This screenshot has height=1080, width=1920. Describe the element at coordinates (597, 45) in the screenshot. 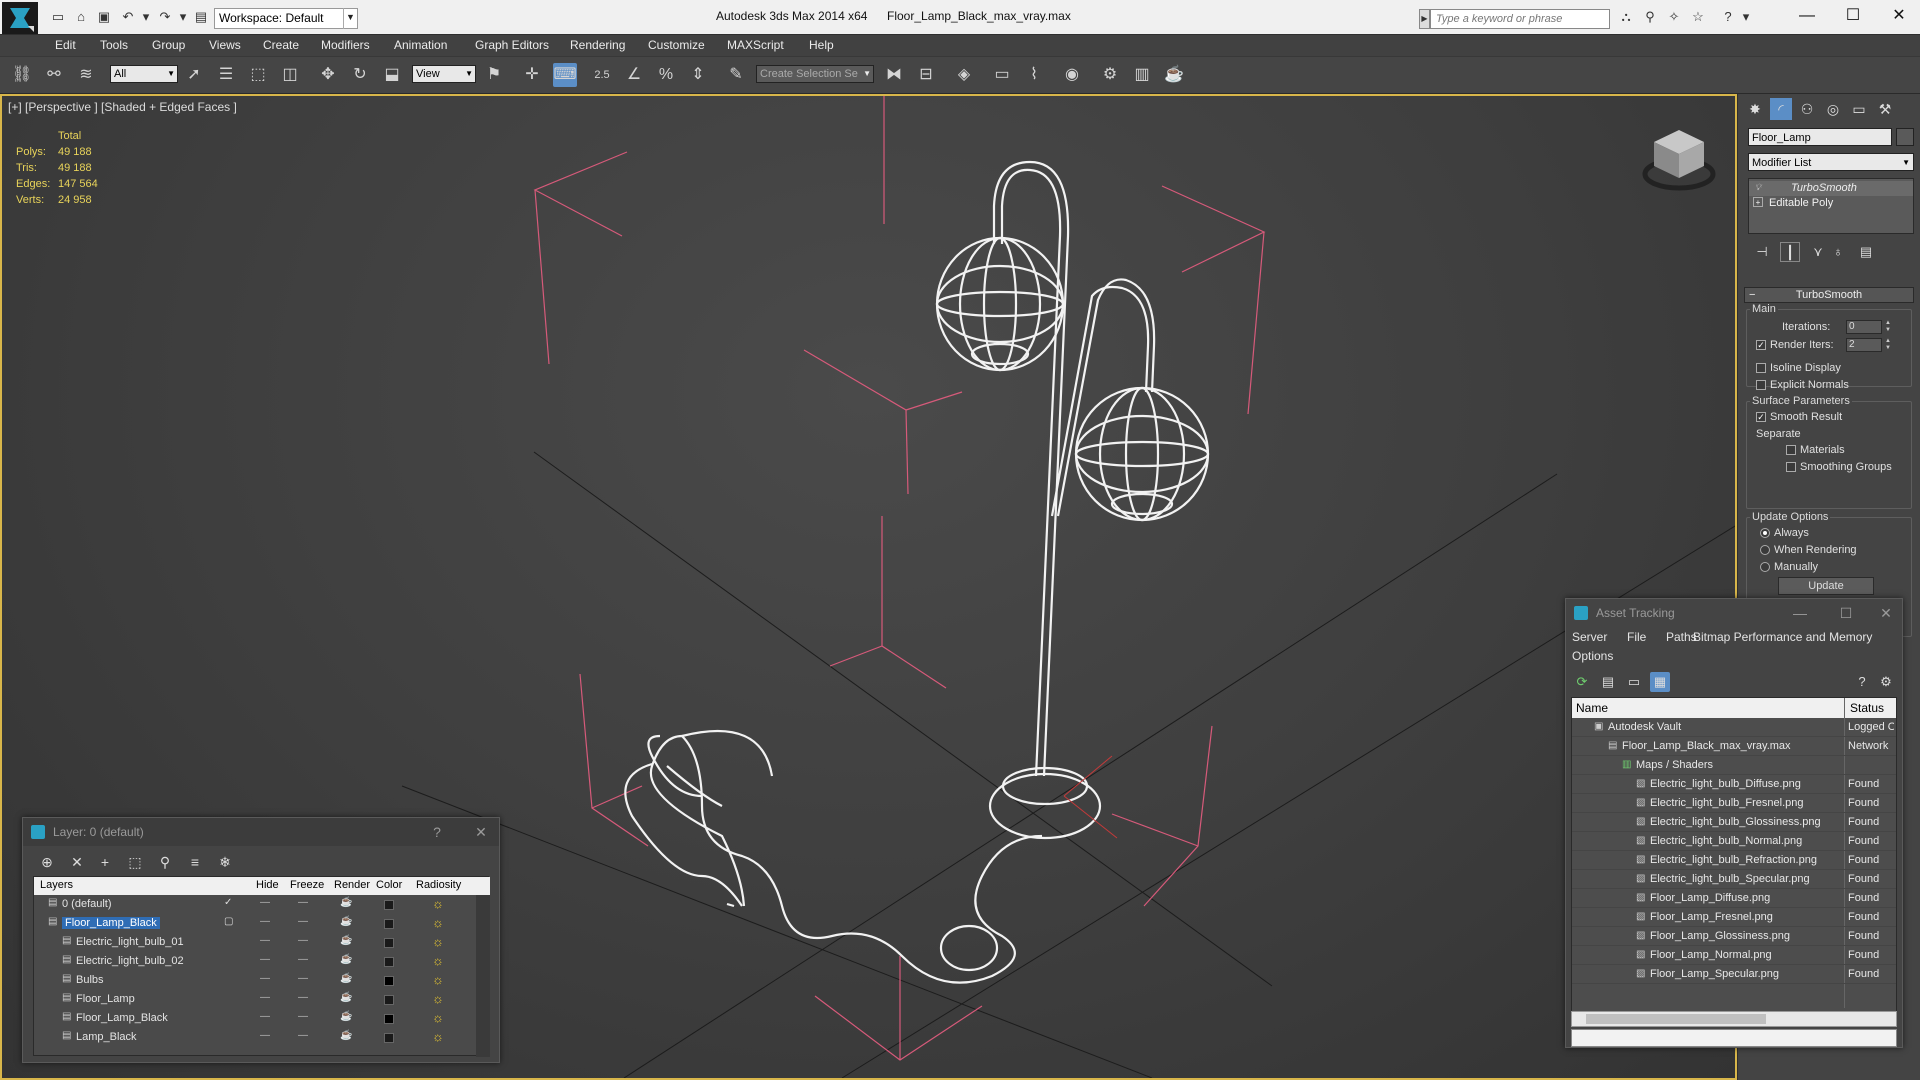

I see `menu-rendering: Rendering` at that location.